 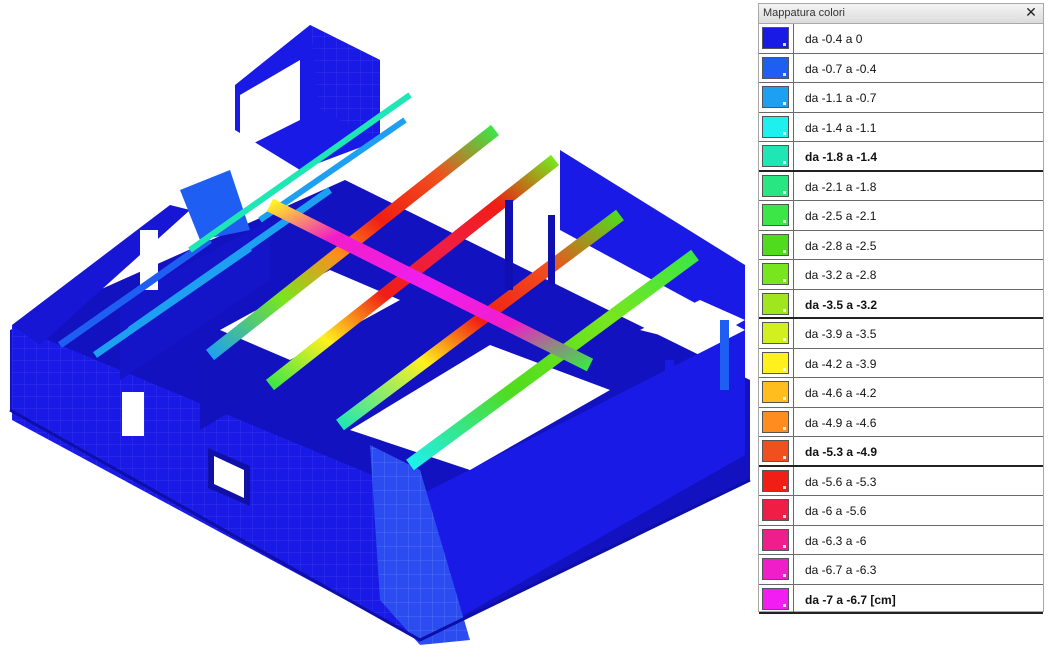 What do you see at coordinates (834, 39) in the screenshot?
I see `legend-range-label: da -0.4 a 0` at bounding box center [834, 39].